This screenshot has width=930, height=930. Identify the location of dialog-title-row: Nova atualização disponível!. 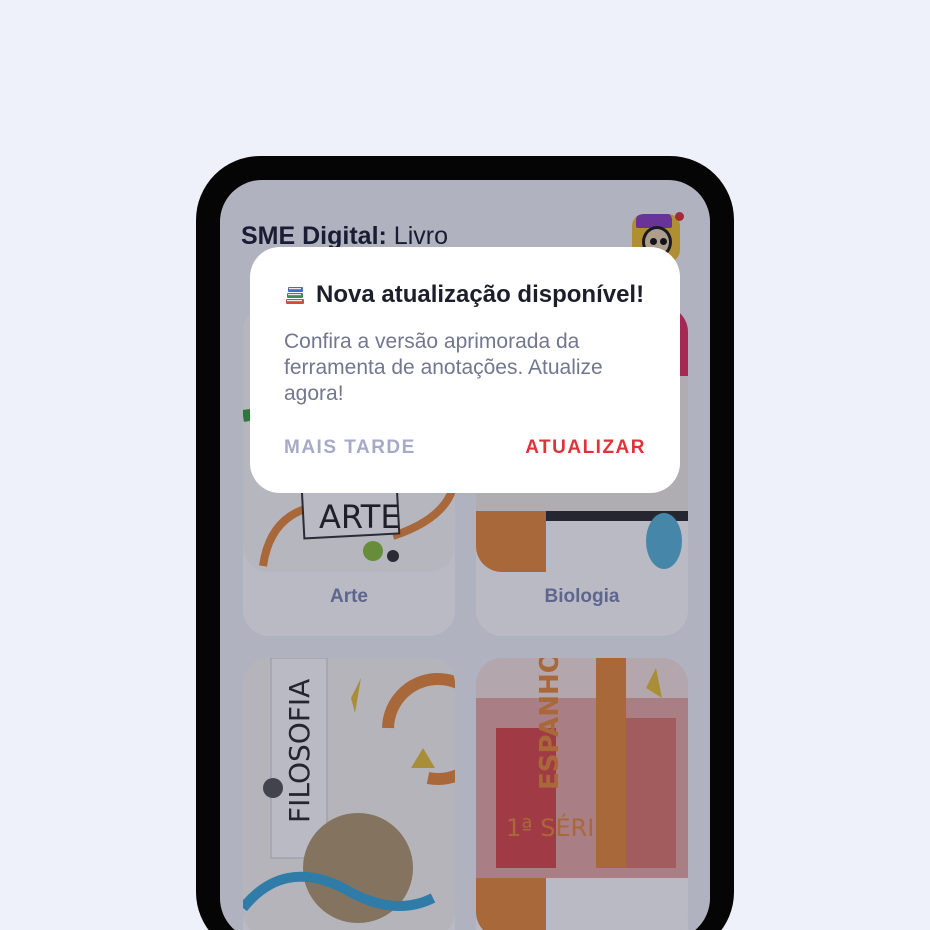
(465, 295).